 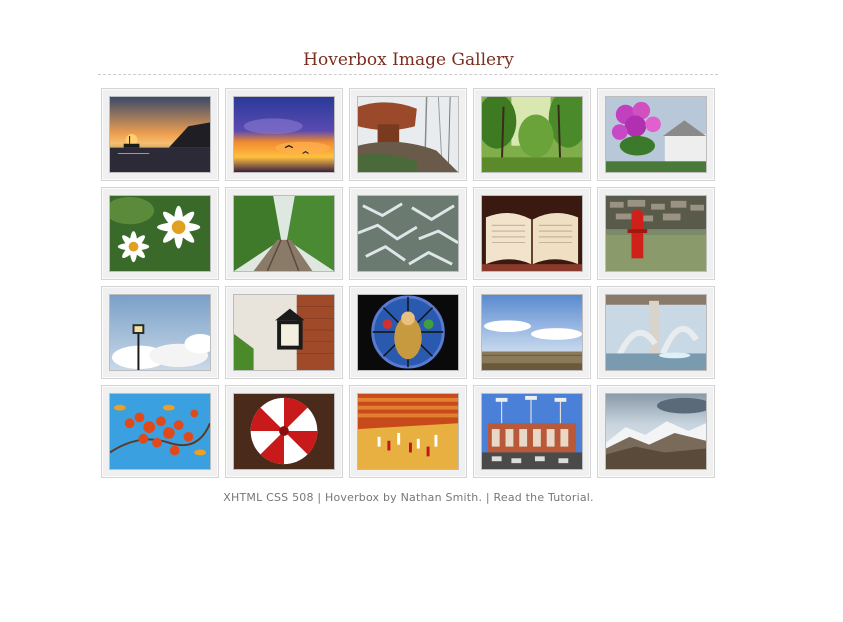 What do you see at coordinates (592, 497) in the screenshot?
I see `footer-period: .` at bounding box center [592, 497].